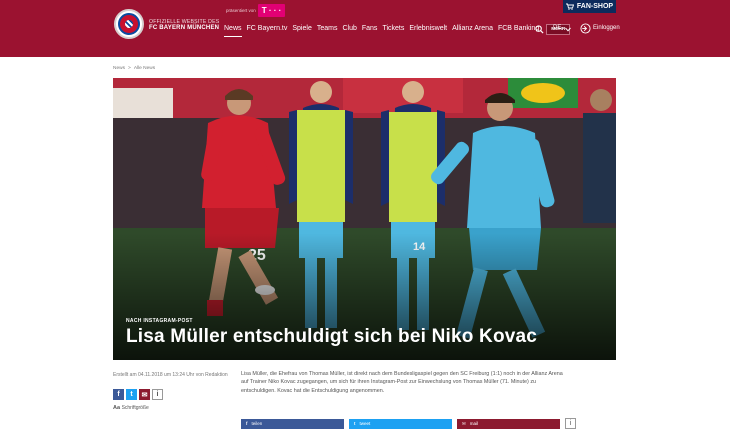 The image size is (730, 434). What do you see at coordinates (508, 423) in the screenshot?
I see `mail-share-button: ✉ mail` at bounding box center [508, 423].